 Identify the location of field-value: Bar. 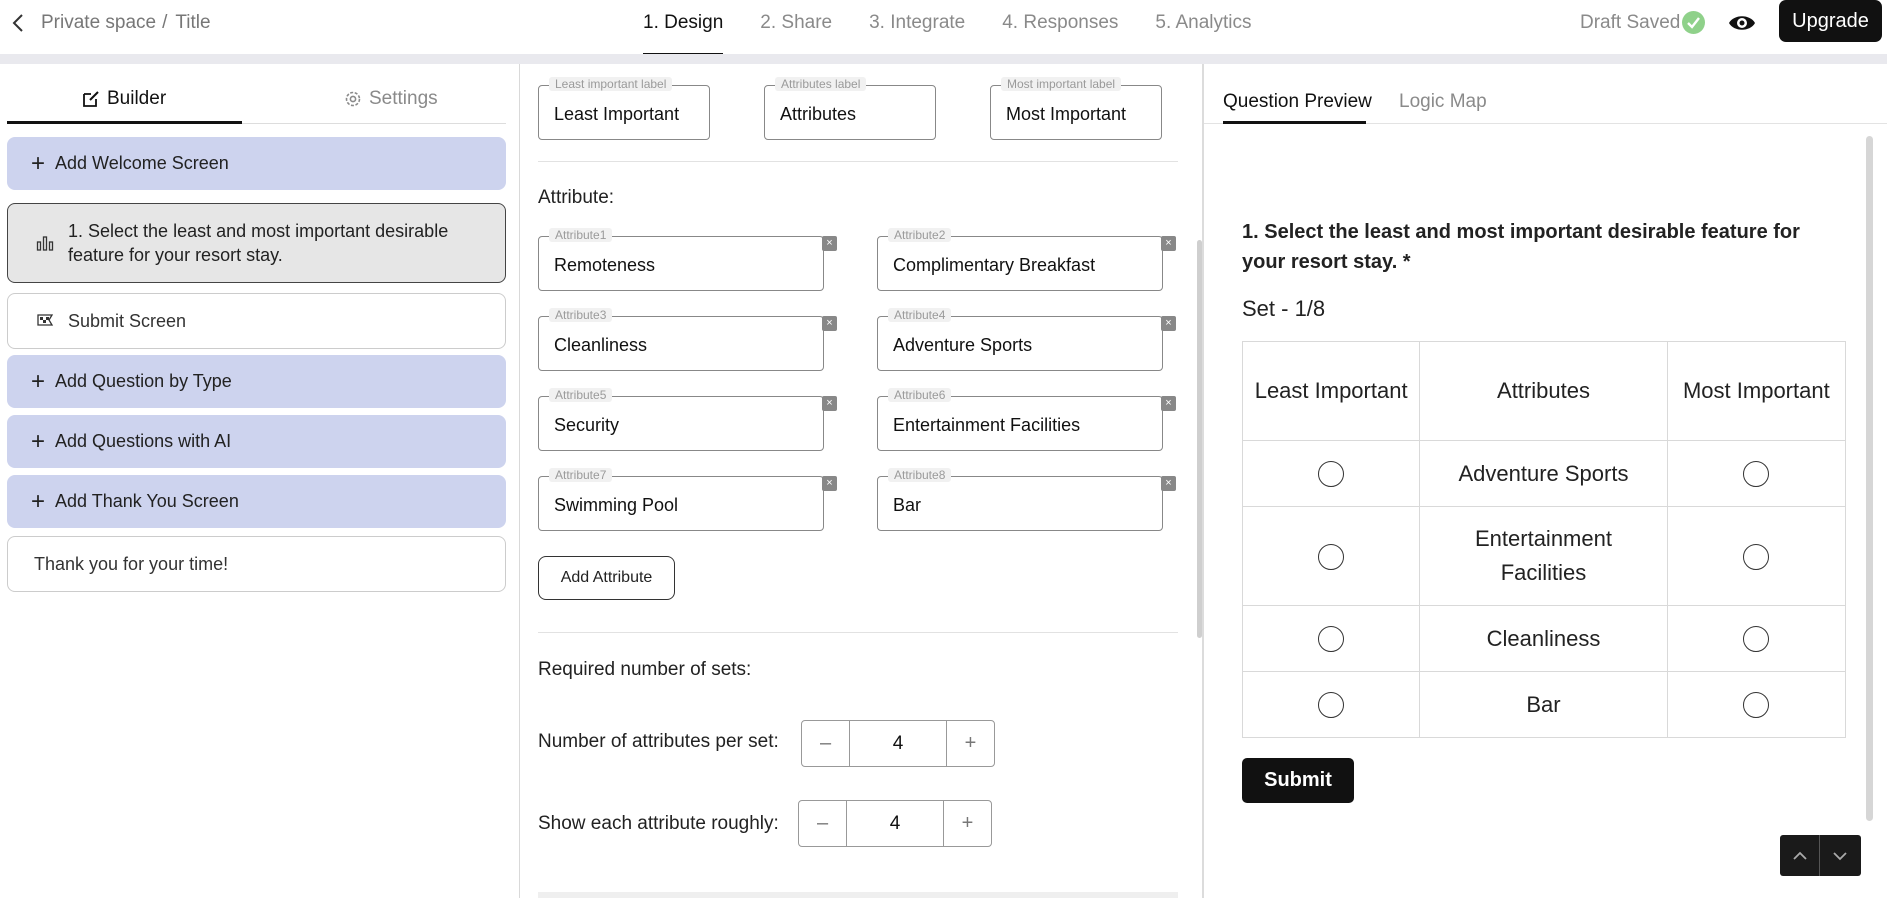
(907, 505).